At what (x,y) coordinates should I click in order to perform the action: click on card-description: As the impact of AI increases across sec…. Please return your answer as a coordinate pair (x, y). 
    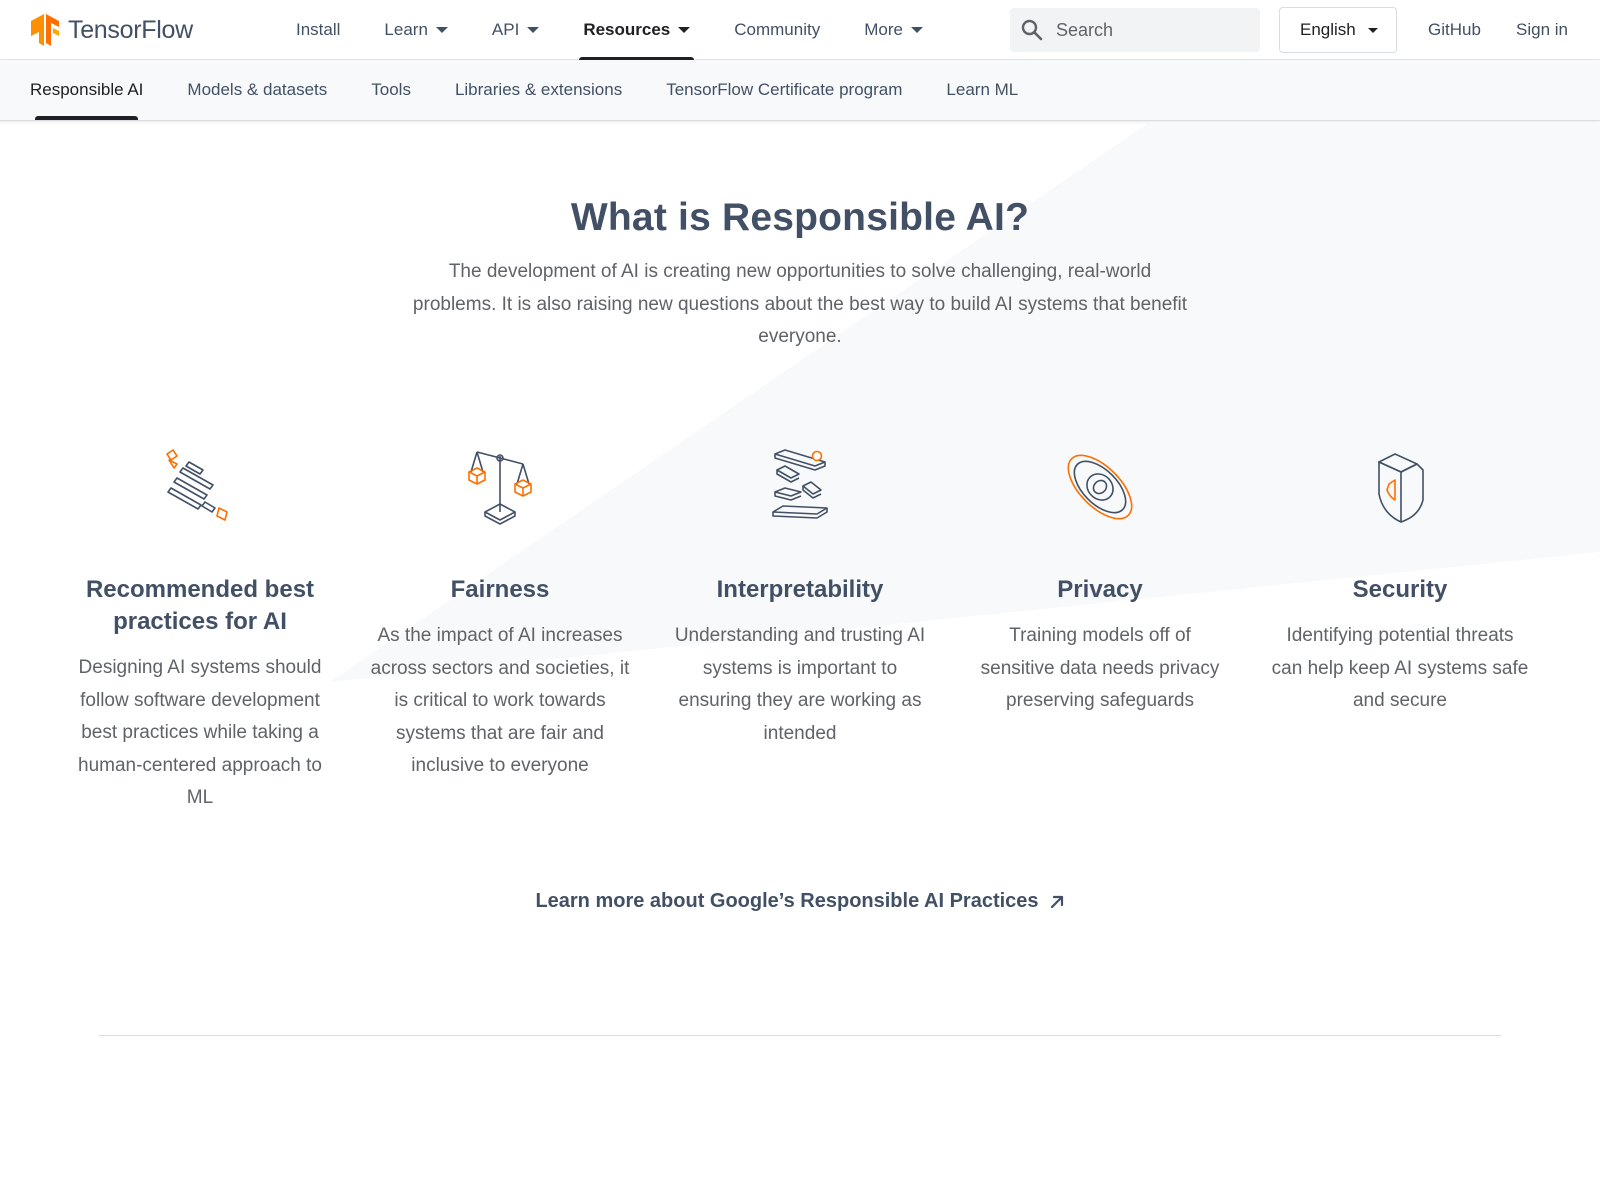
    Looking at the image, I should click on (500, 700).